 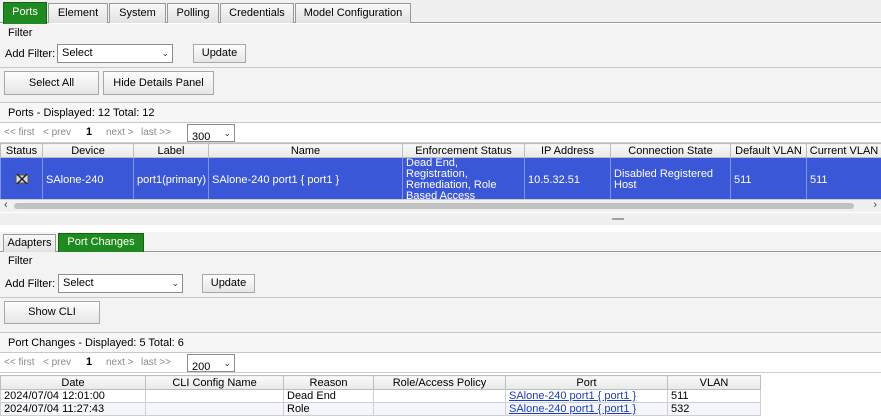 What do you see at coordinates (328, 382) in the screenshot?
I see `col-reason: Reason` at bounding box center [328, 382].